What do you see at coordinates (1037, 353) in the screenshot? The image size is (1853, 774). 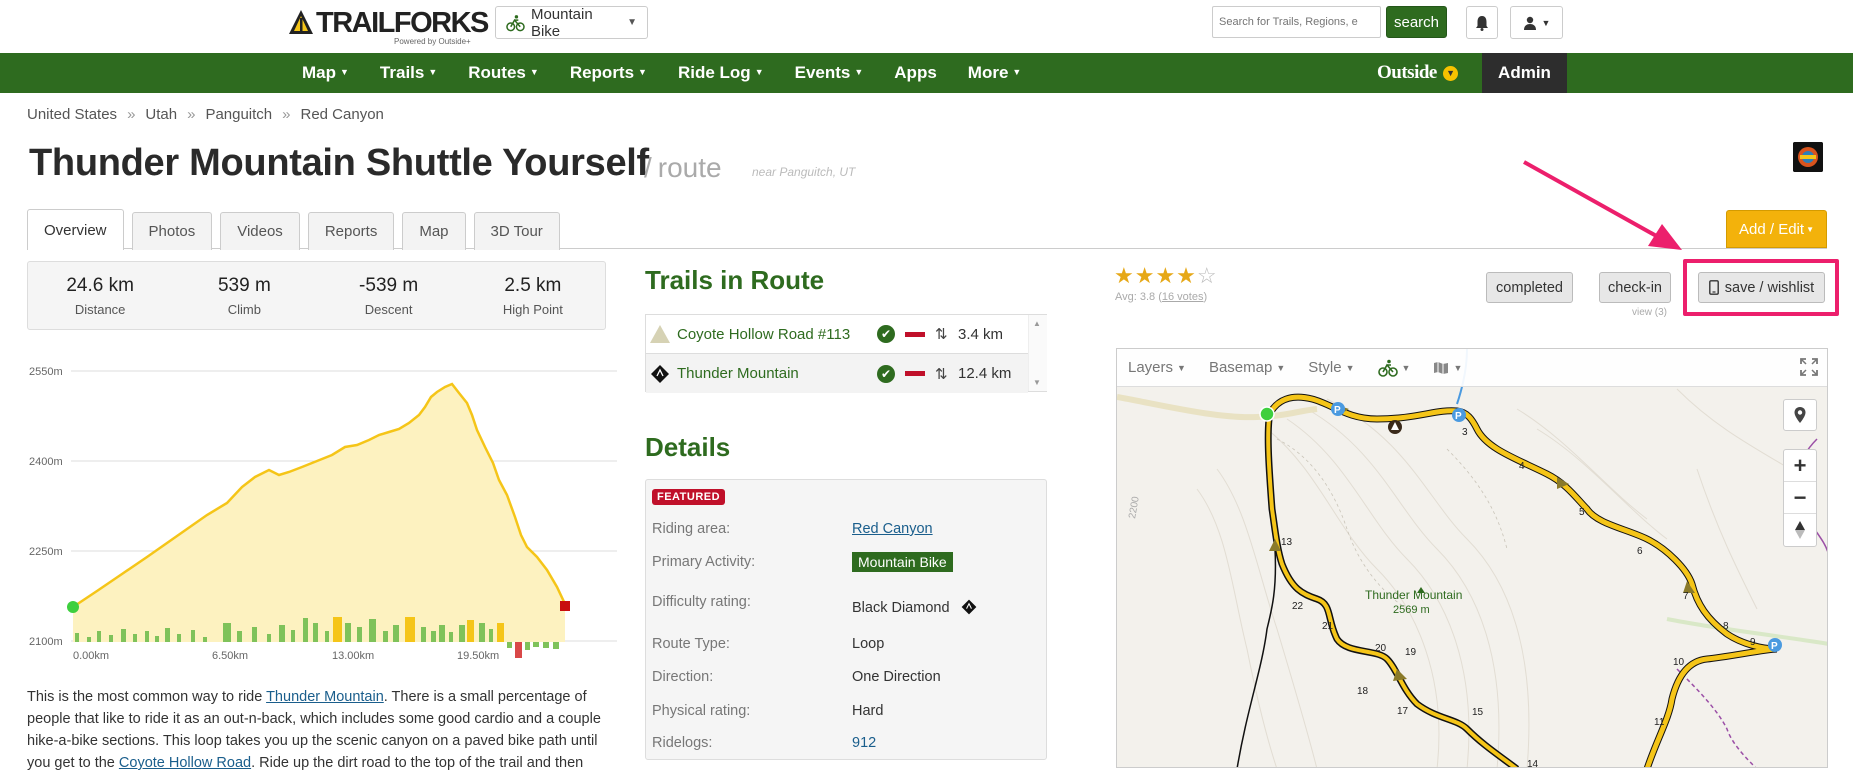 I see `trails-scrollbar: ▲ ▼` at bounding box center [1037, 353].